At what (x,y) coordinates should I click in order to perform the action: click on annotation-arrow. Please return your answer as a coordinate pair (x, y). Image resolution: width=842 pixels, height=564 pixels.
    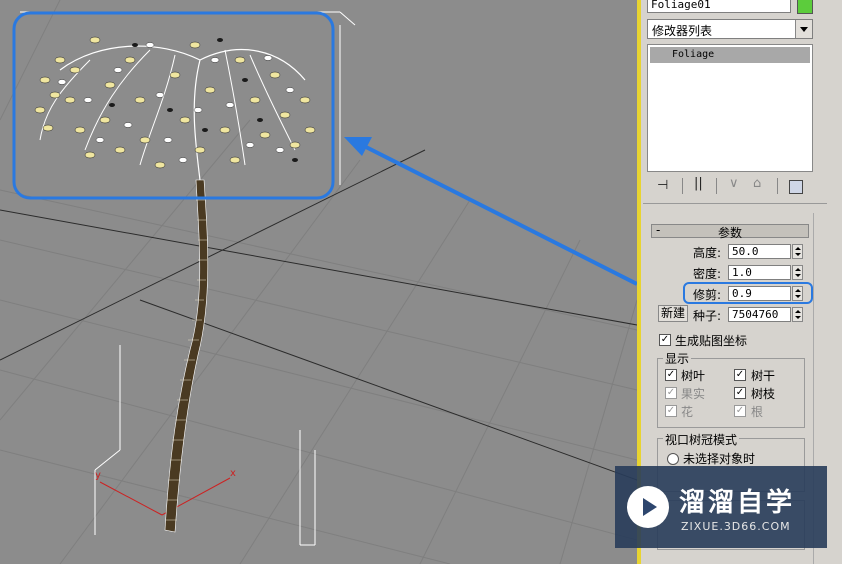
    Looking at the image, I should click on (490, 211).